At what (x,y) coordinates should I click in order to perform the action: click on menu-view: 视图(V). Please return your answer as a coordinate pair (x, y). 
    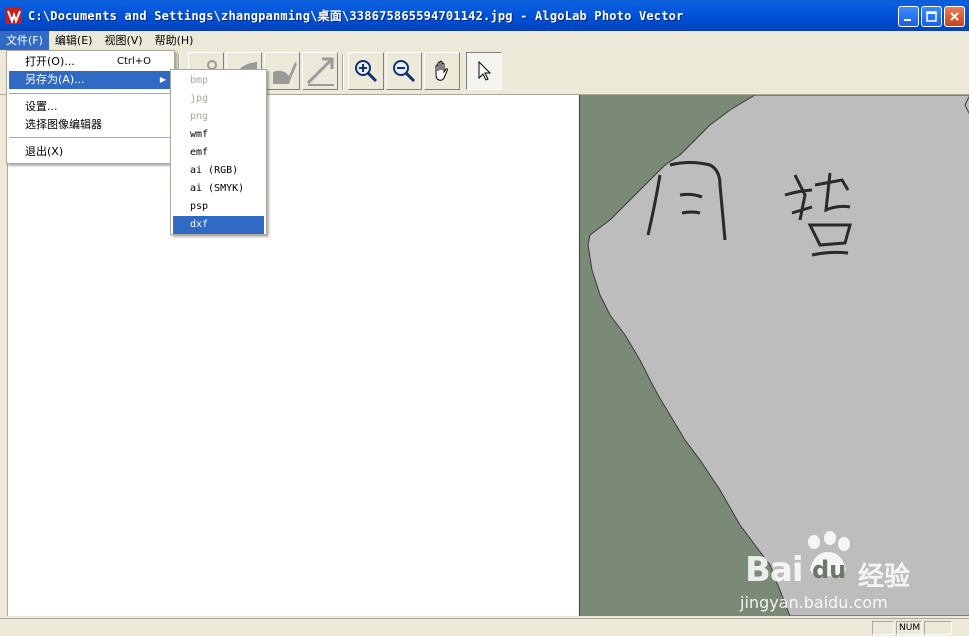
    Looking at the image, I should click on (123, 40).